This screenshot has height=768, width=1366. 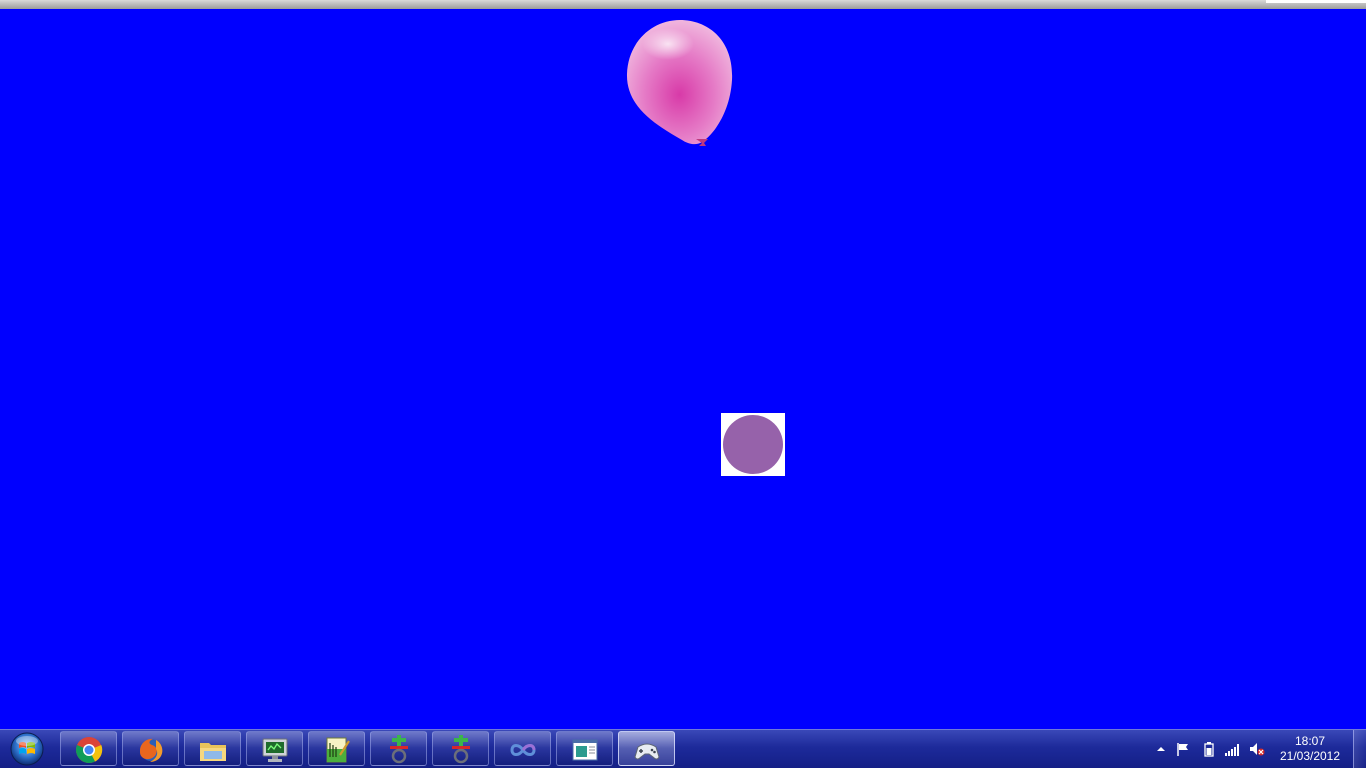 What do you see at coordinates (647, 751) in the screenshot?
I see `gamepad-icon` at bounding box center [647, 751].